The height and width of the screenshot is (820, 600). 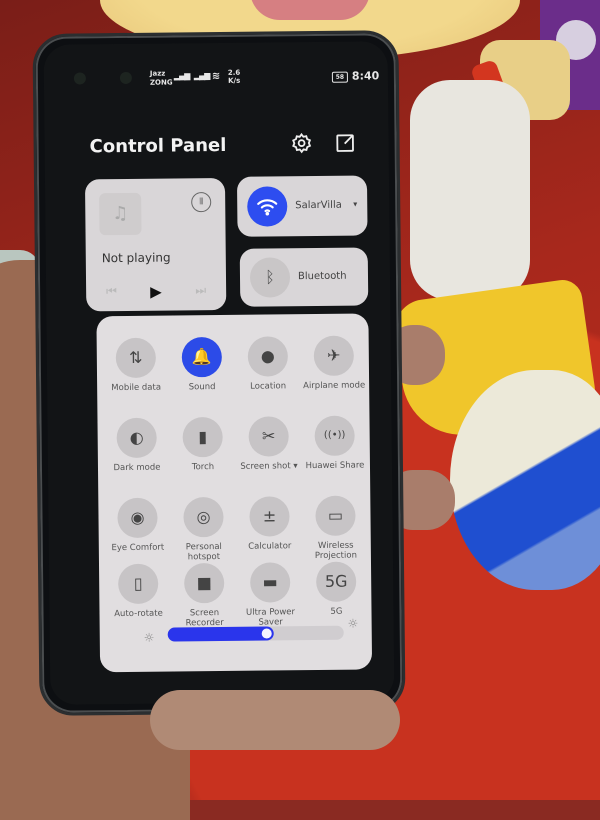 I want to click on toggle-label: 5G, so click(x=336, y=611).